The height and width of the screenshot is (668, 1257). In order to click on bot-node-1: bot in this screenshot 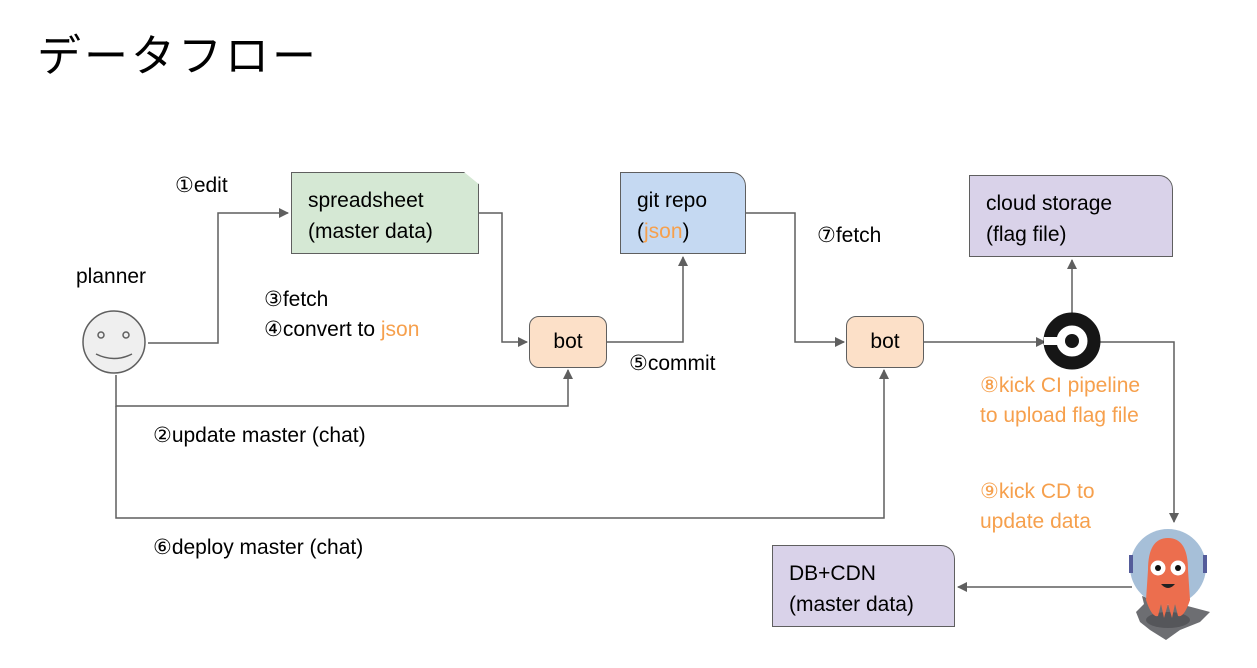, I will do `click(568, 342)`.